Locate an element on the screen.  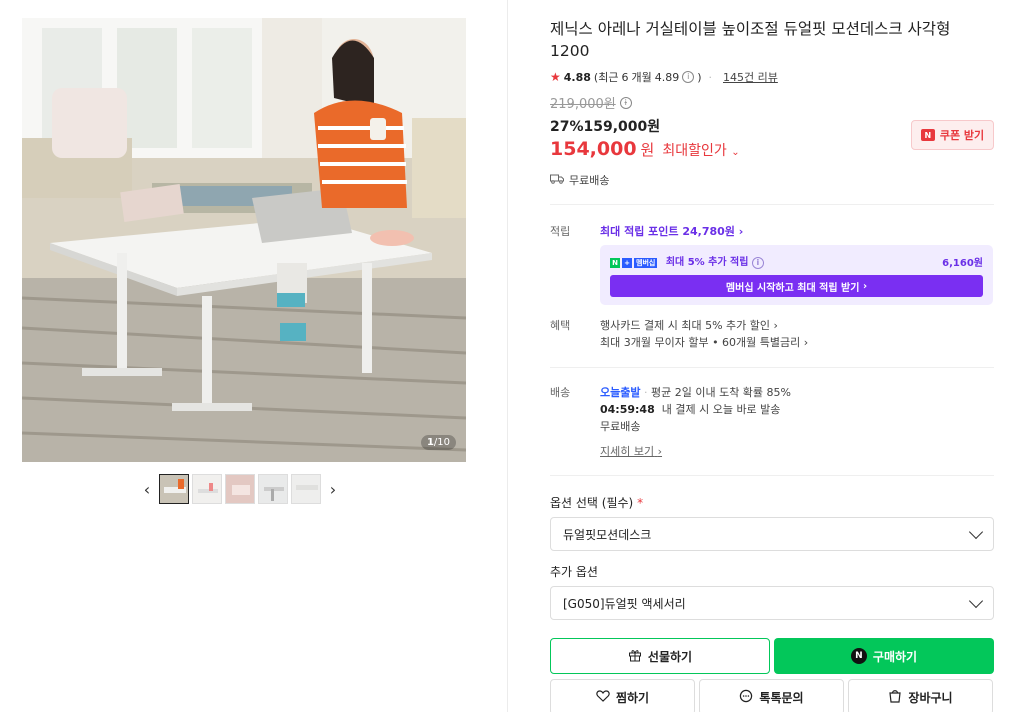
max-discount-link: 최대할인가 ⌄ is located at coordinates (700, 150).